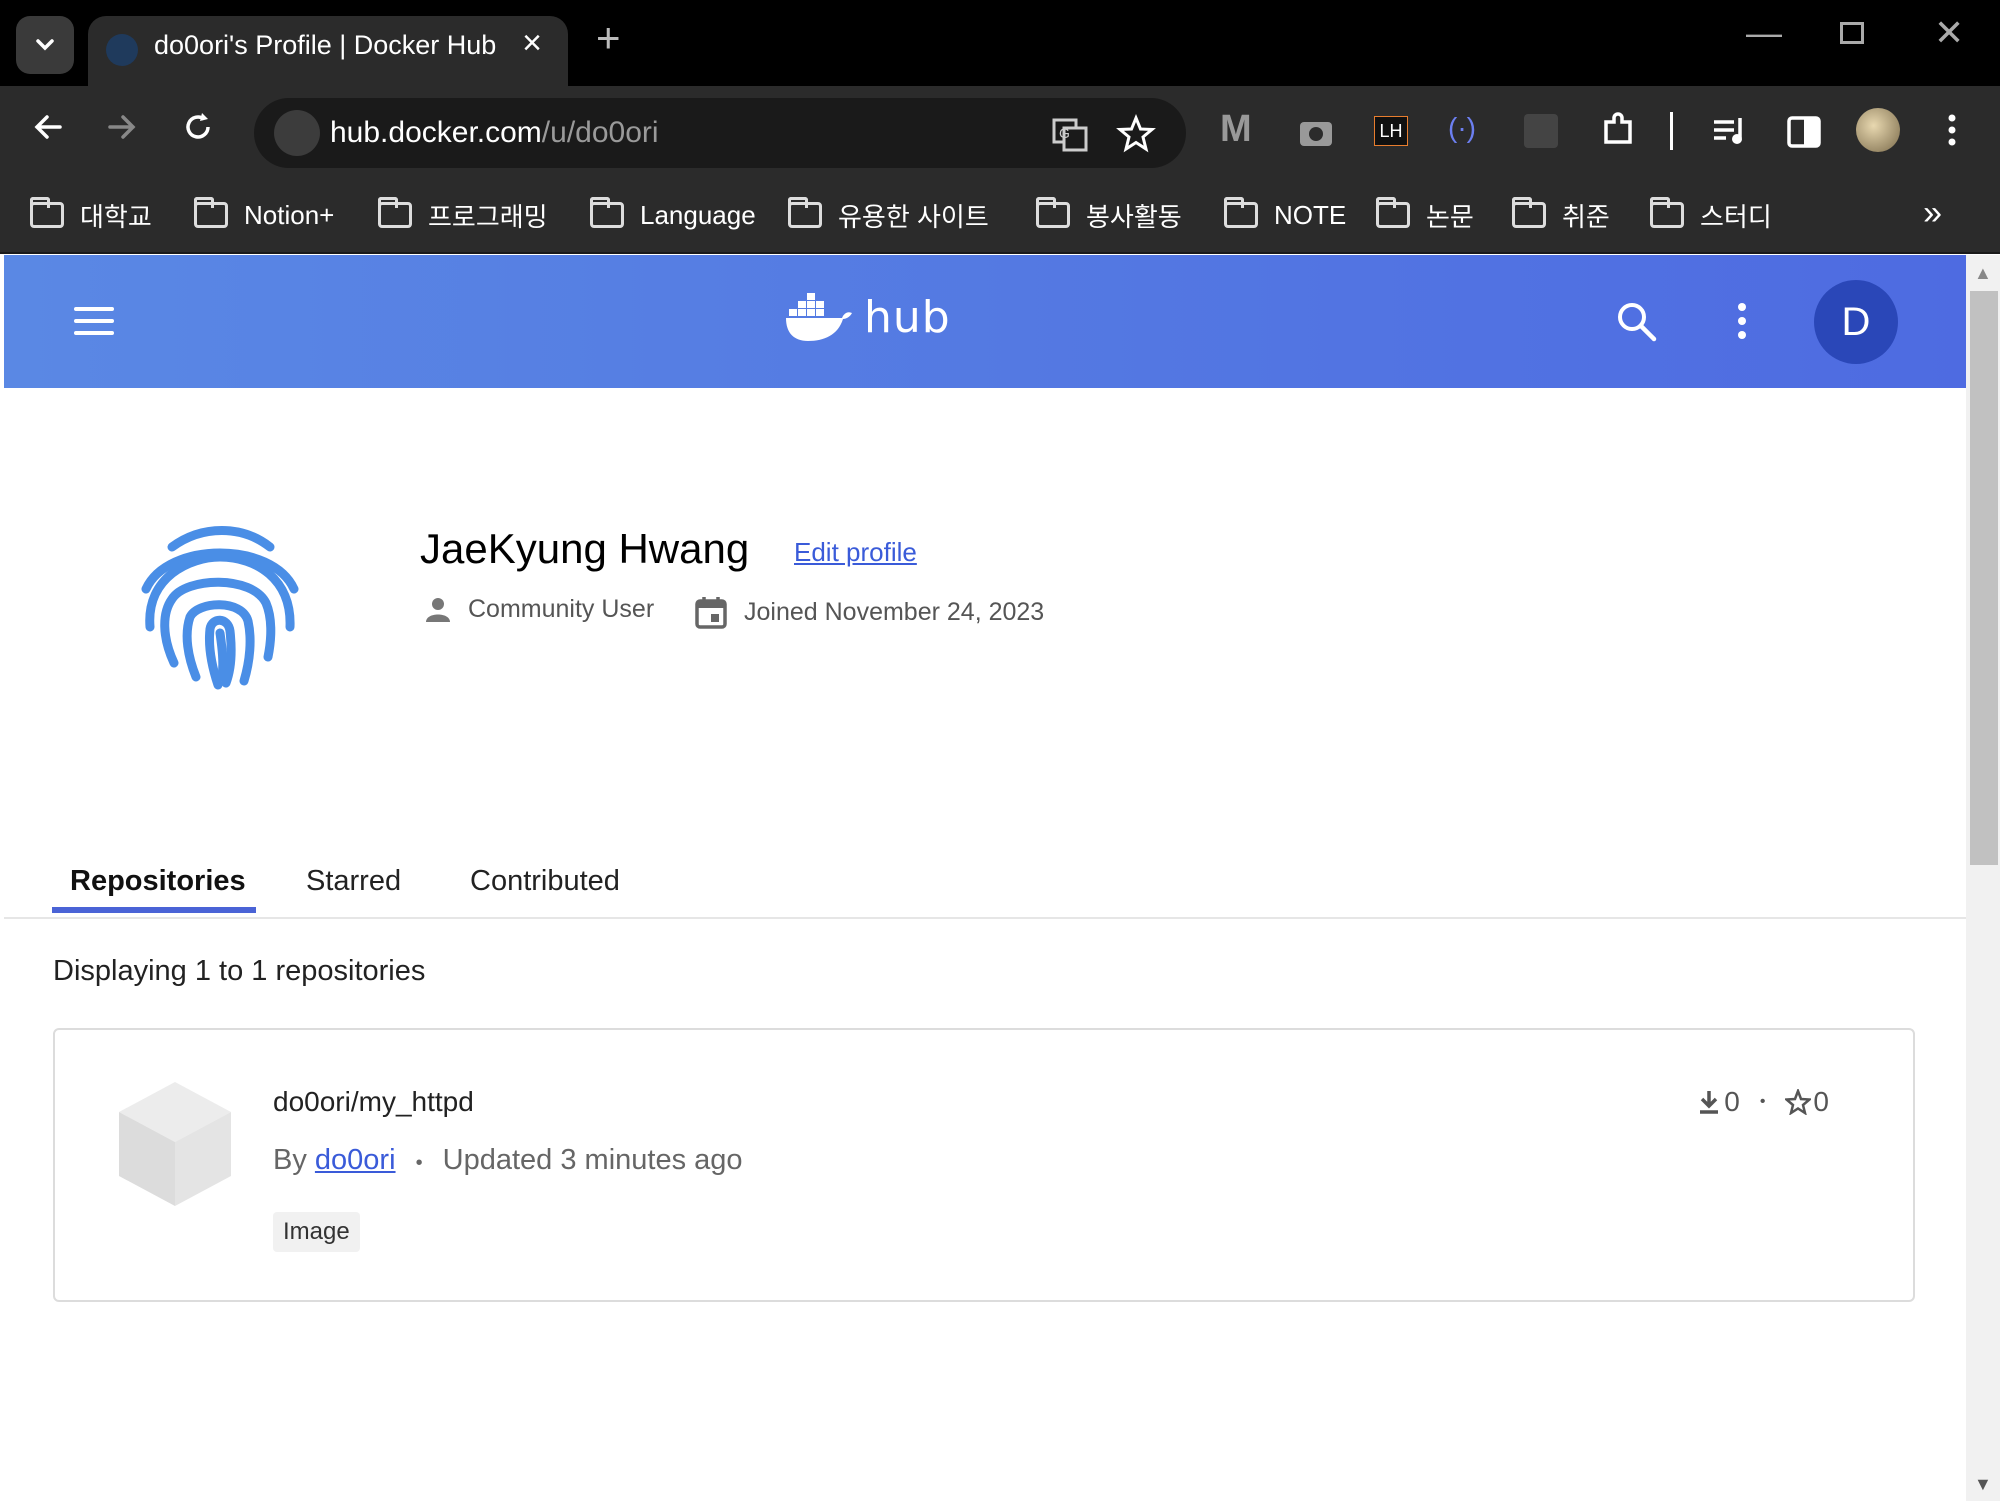 This screenshot has height=1501, width=2000. I want to click on title-bar: do0ori's Profile | Docker Hub × + — ✕, so click(1000, 43).